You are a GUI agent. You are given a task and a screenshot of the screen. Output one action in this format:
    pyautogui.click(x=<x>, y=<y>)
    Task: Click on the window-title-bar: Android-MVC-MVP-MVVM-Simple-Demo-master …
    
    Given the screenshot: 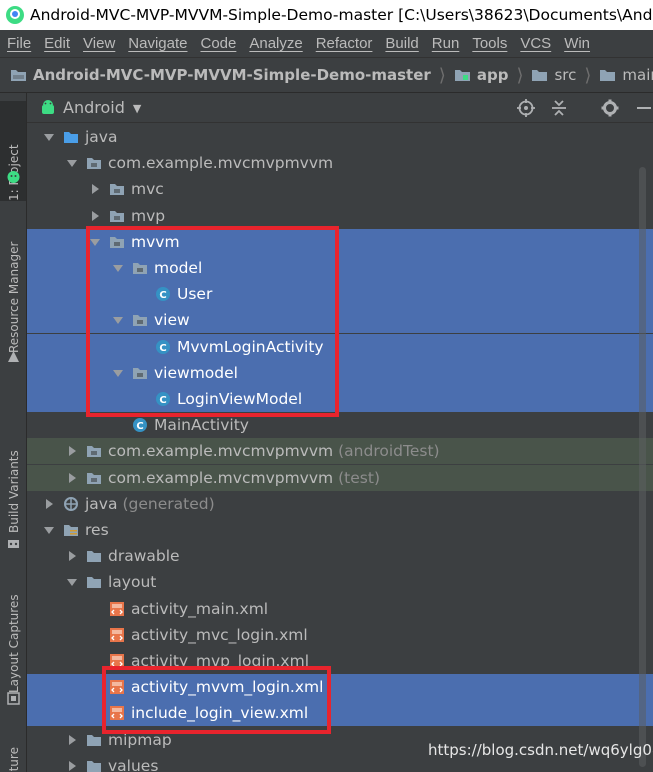 What is the action you would take?
    pyautogui.click(x=326, y=15)
    